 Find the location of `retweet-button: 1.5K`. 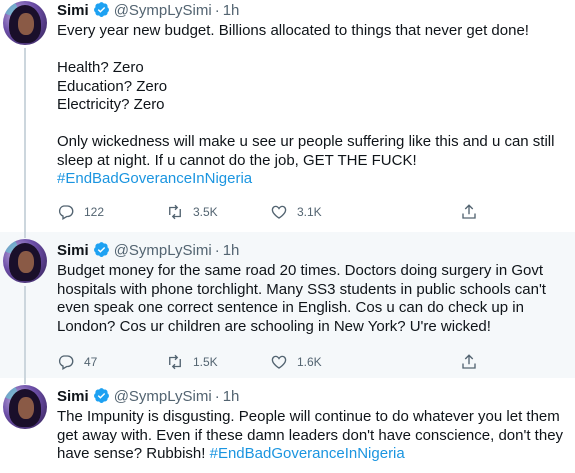

retweet-button: 1.5K is located at coordinates (192, 362).